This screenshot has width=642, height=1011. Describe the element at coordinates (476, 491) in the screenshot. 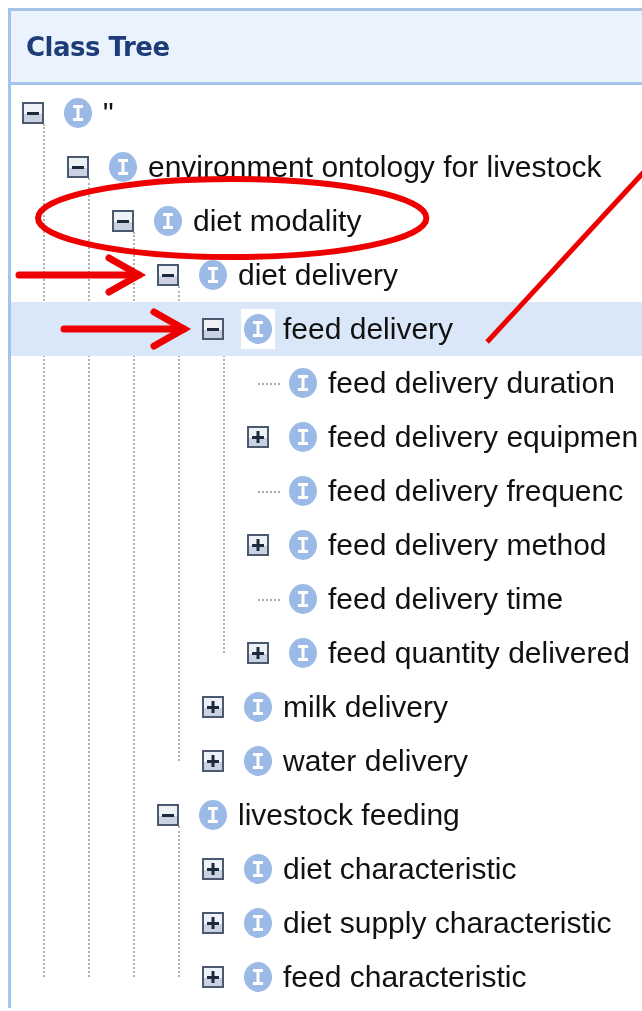

I see `tree-item-label: feed delivery frequenc` at that location.